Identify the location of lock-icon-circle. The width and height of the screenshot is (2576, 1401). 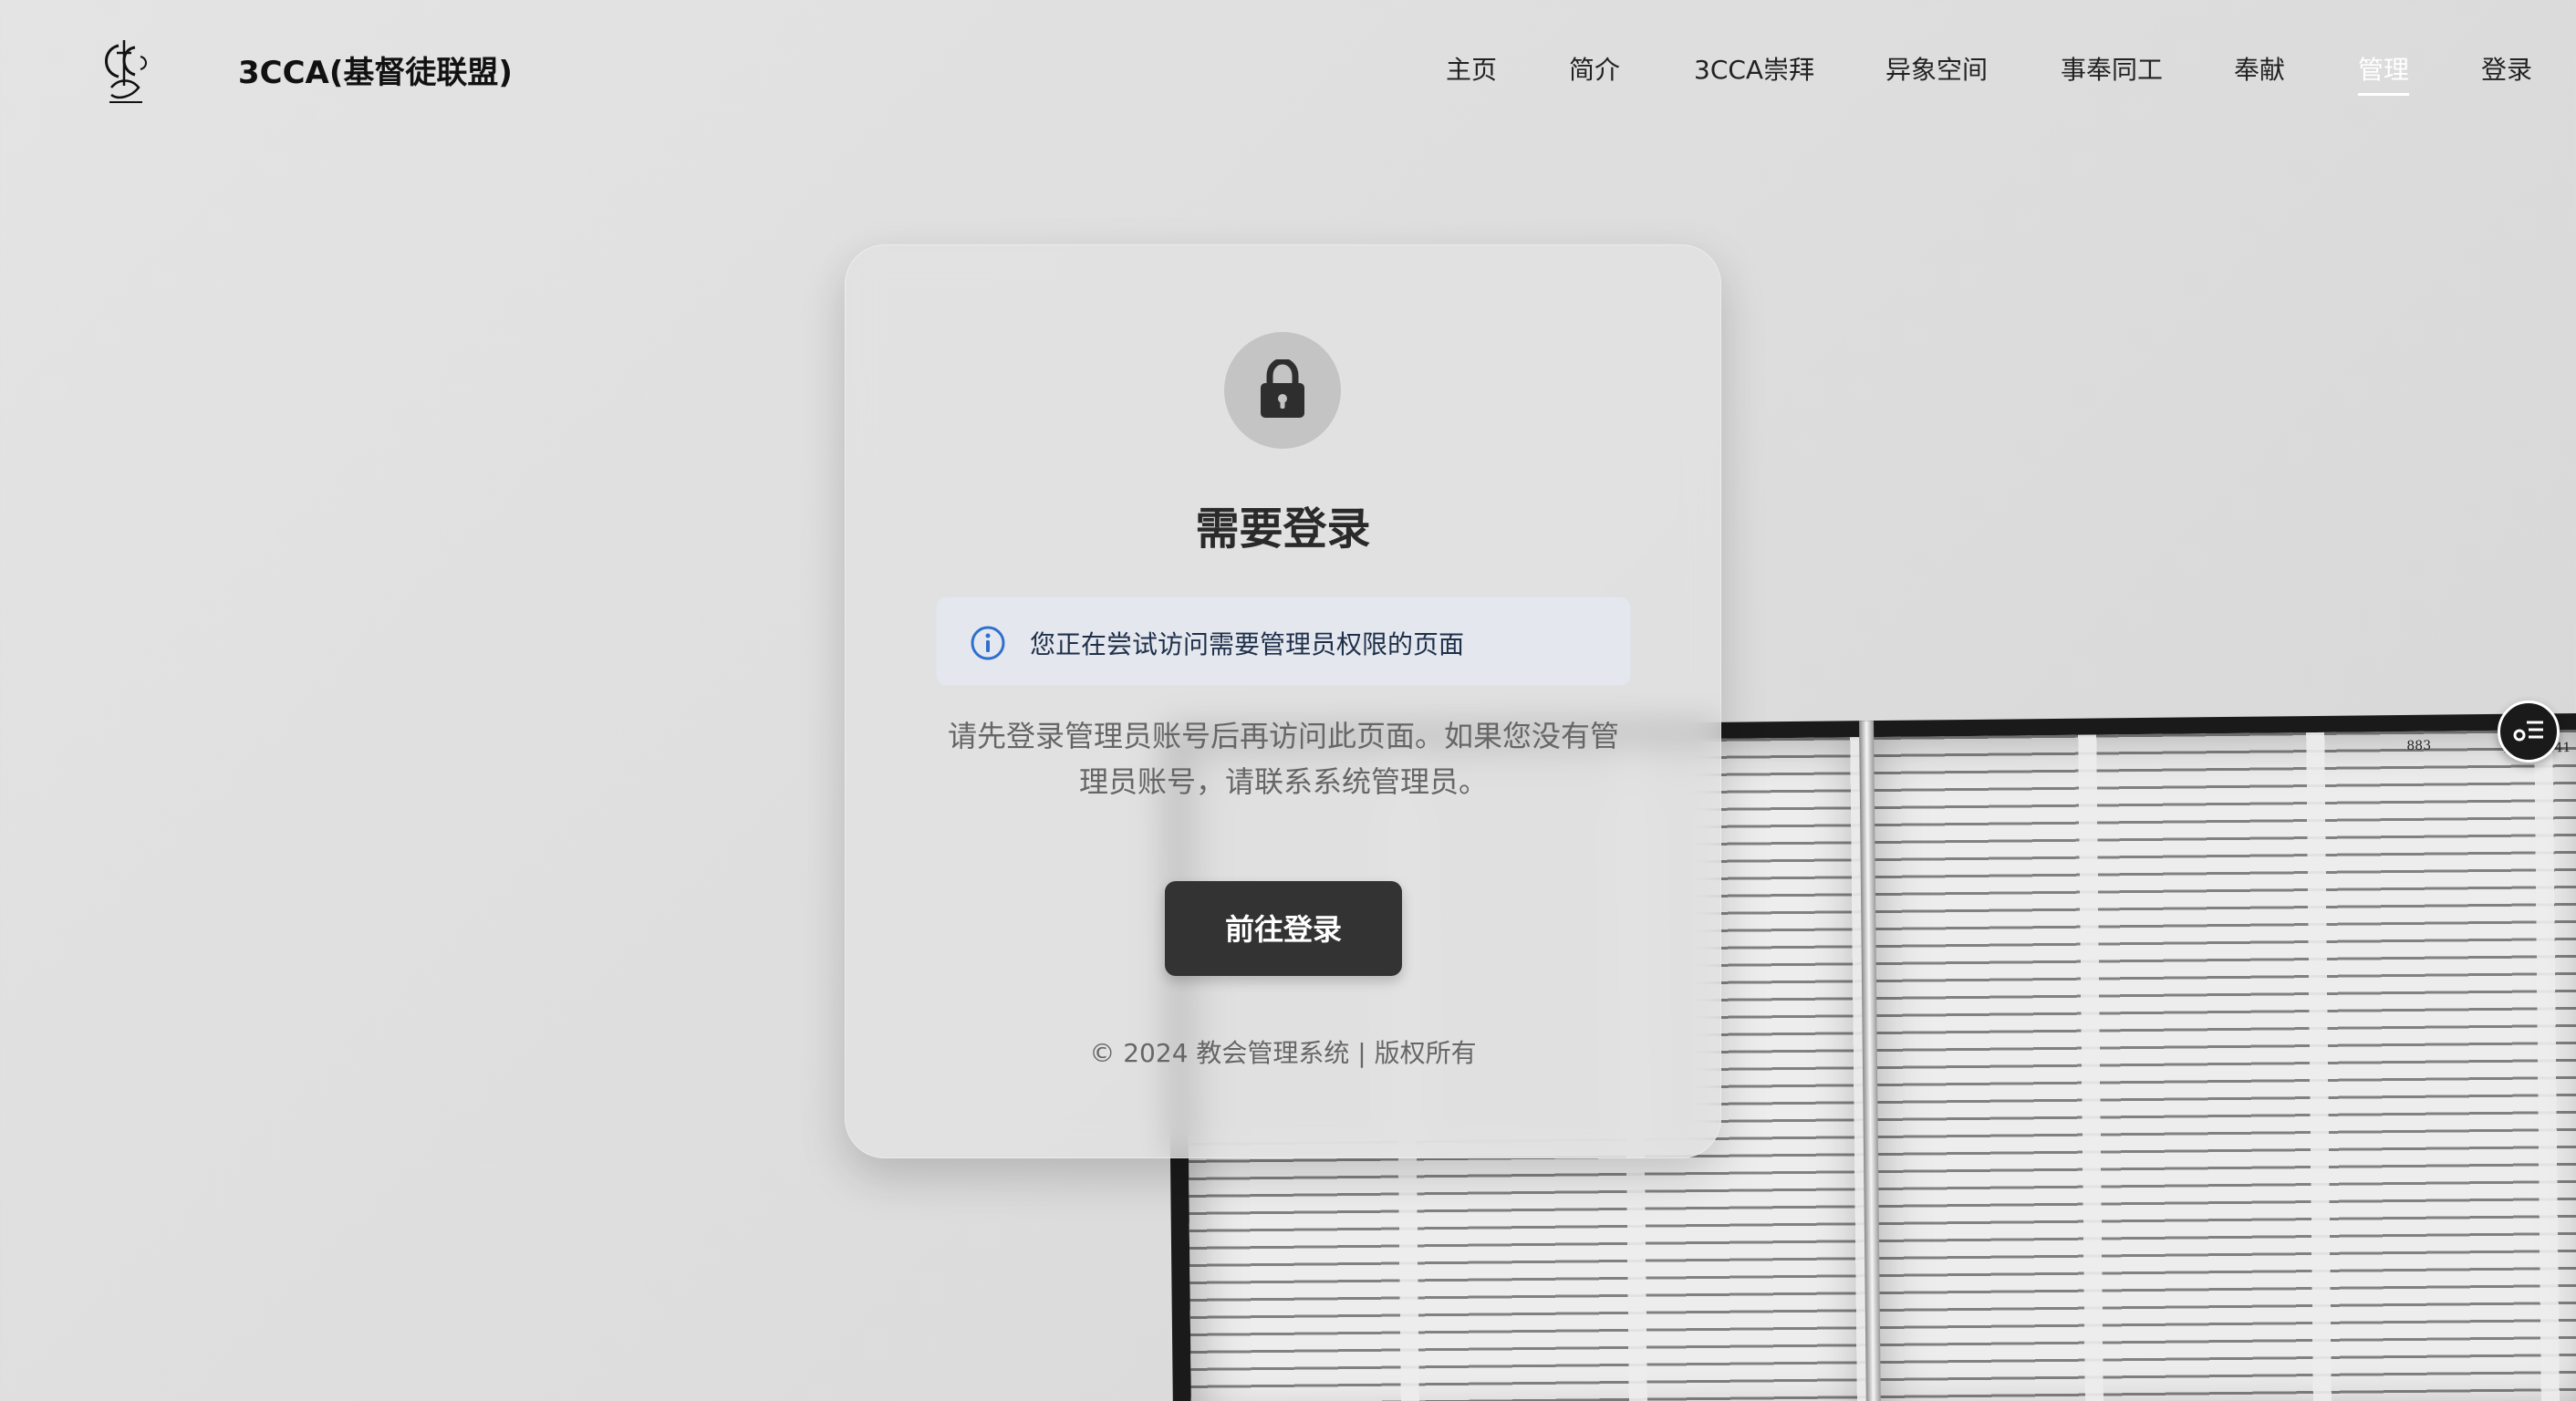
(1282, 391).